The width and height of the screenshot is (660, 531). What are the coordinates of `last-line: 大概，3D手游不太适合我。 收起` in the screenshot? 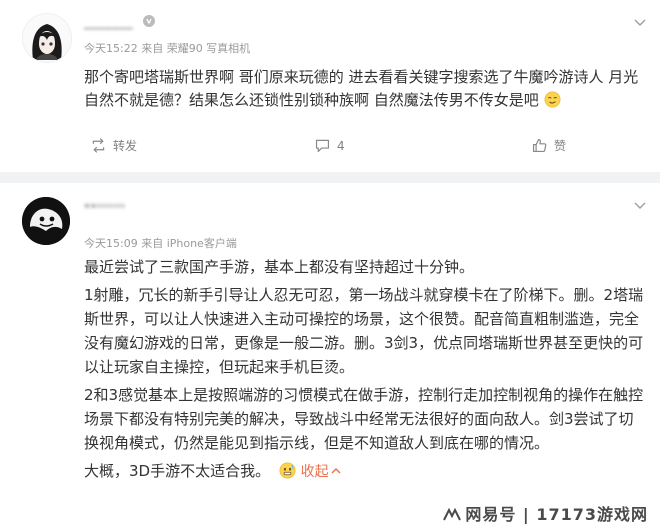 It's located at (364, 471).